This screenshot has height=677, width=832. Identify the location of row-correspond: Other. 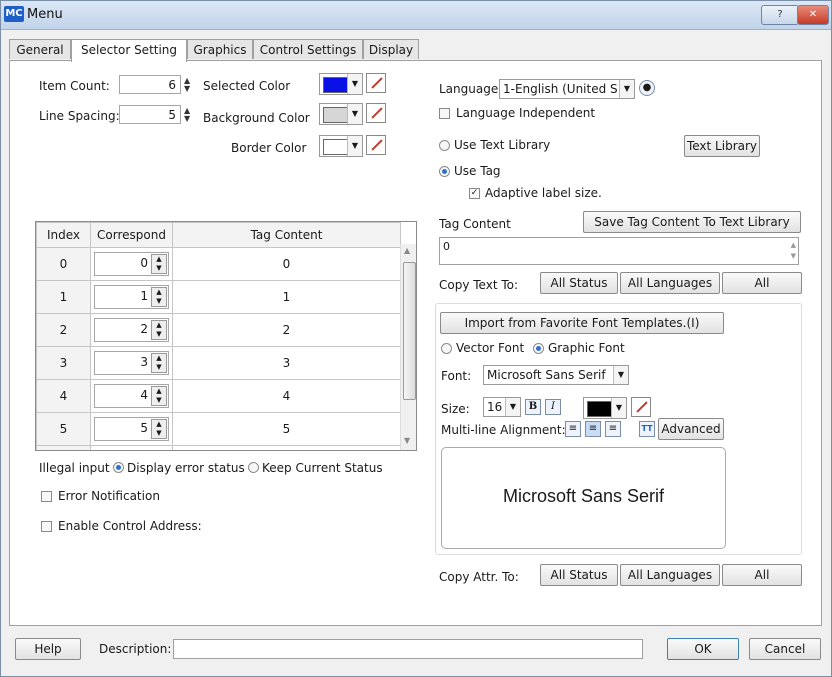
(131, 447).